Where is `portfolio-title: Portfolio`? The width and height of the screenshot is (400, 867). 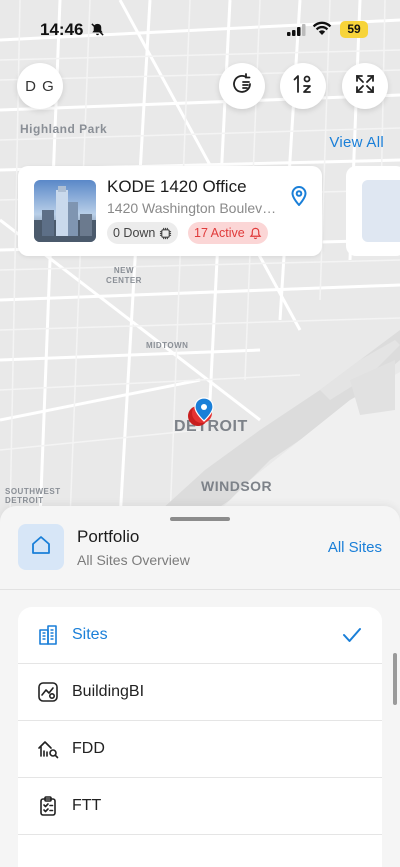 portfolio-title: Portfolio is located at coordinates (108, 536).